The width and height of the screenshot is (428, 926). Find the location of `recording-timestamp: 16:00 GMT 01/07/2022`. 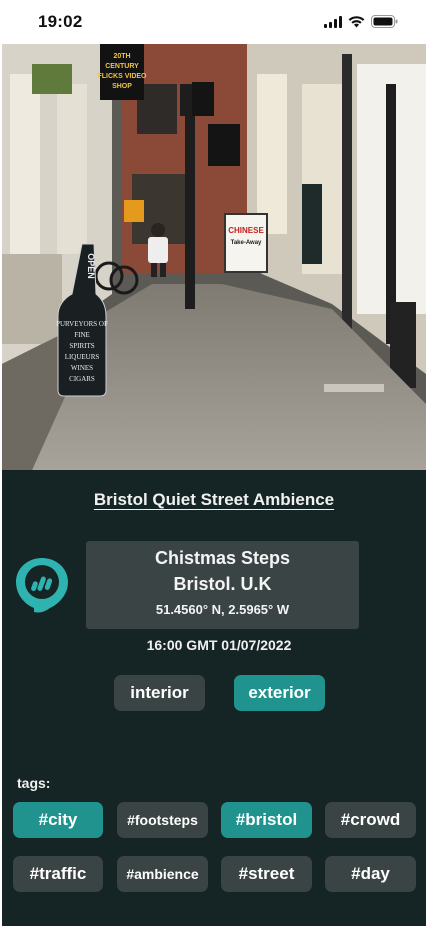

recording-timestamp: 16:00 GMT 01/07/2022 is located at coordinates (219, 645).